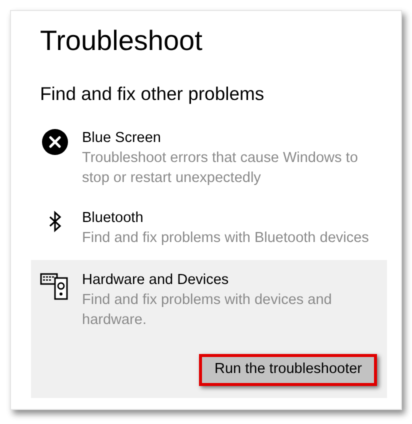 The width and height of the screenshot is (412, 424). I want to click on item-description: Find and fix problems with Bluetooth devices, so click(226, 238).